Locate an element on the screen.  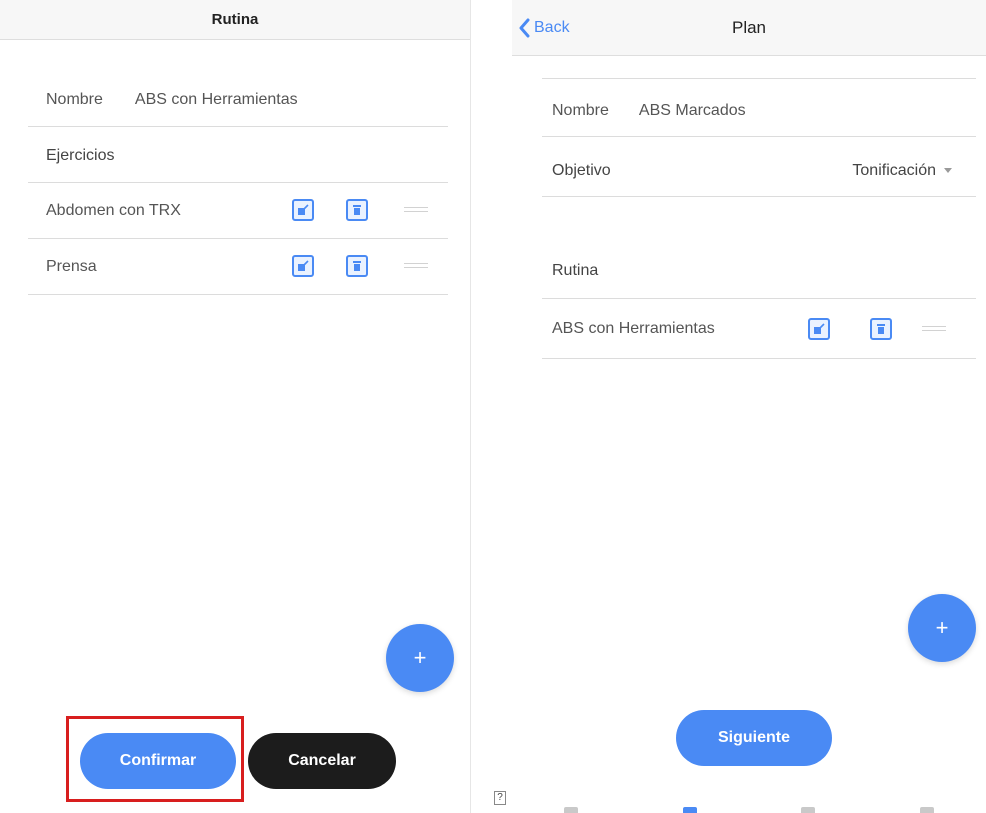
rutina-label: Rutina is located at coordinates (575, 270).